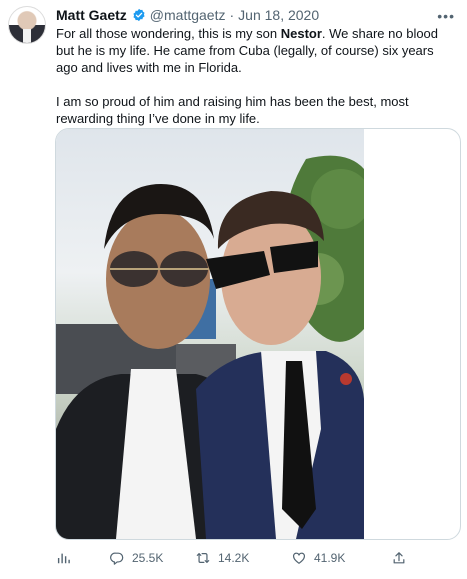  I want to click on tweet-date: Jun 18, 2020, so click(278, 15).